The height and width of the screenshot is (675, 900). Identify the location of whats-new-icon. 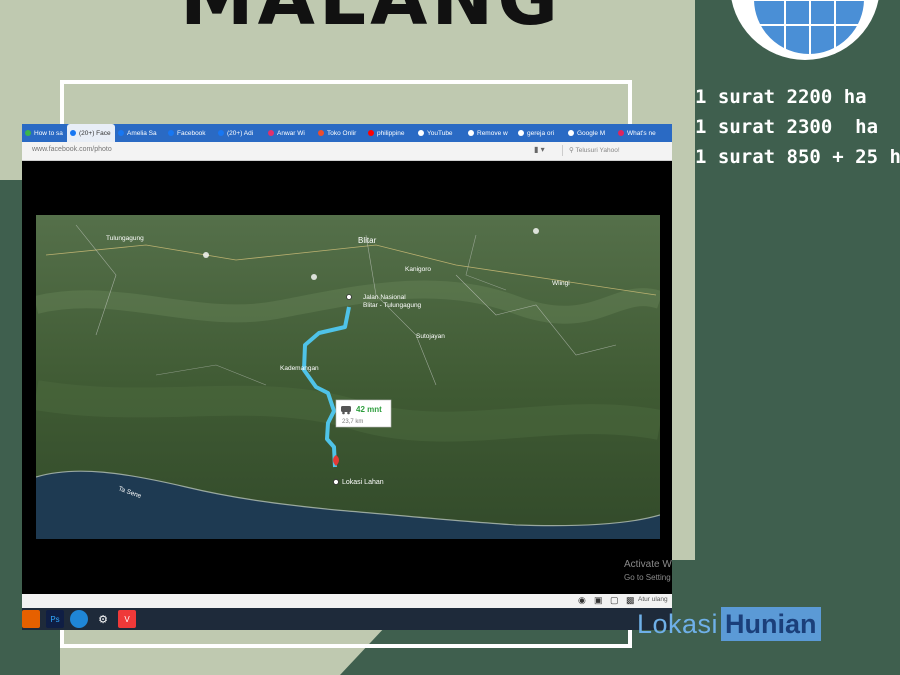
(621, 133).